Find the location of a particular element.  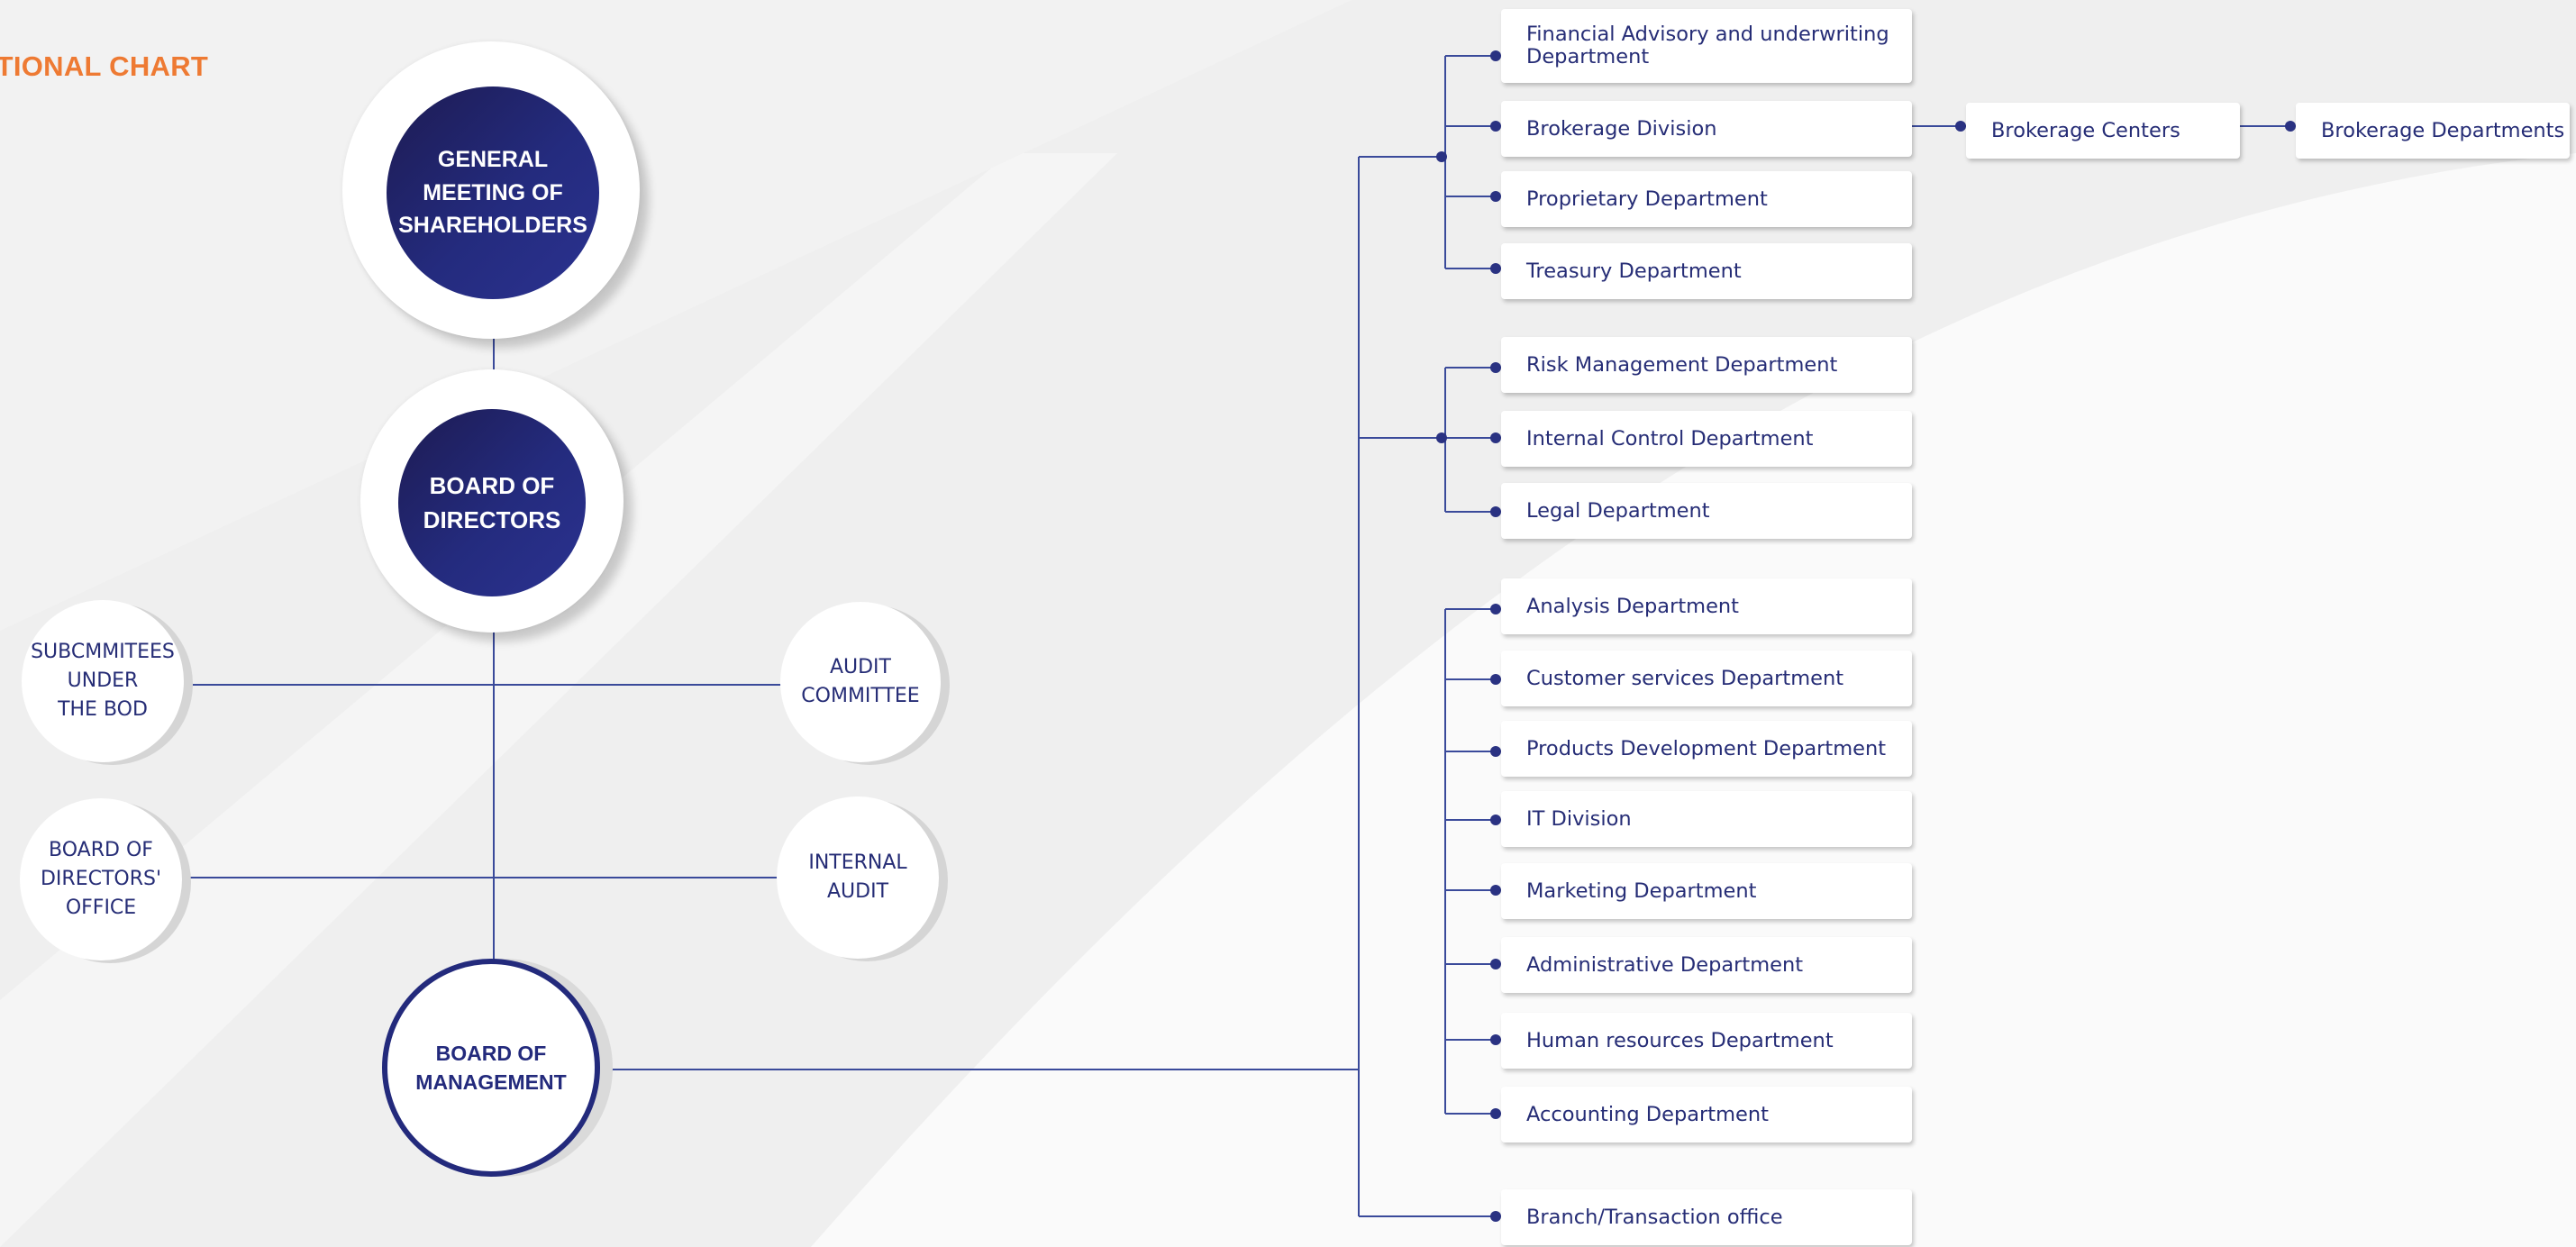

dept-box-it-division: IT Division is located at coordinates (1706, 819).